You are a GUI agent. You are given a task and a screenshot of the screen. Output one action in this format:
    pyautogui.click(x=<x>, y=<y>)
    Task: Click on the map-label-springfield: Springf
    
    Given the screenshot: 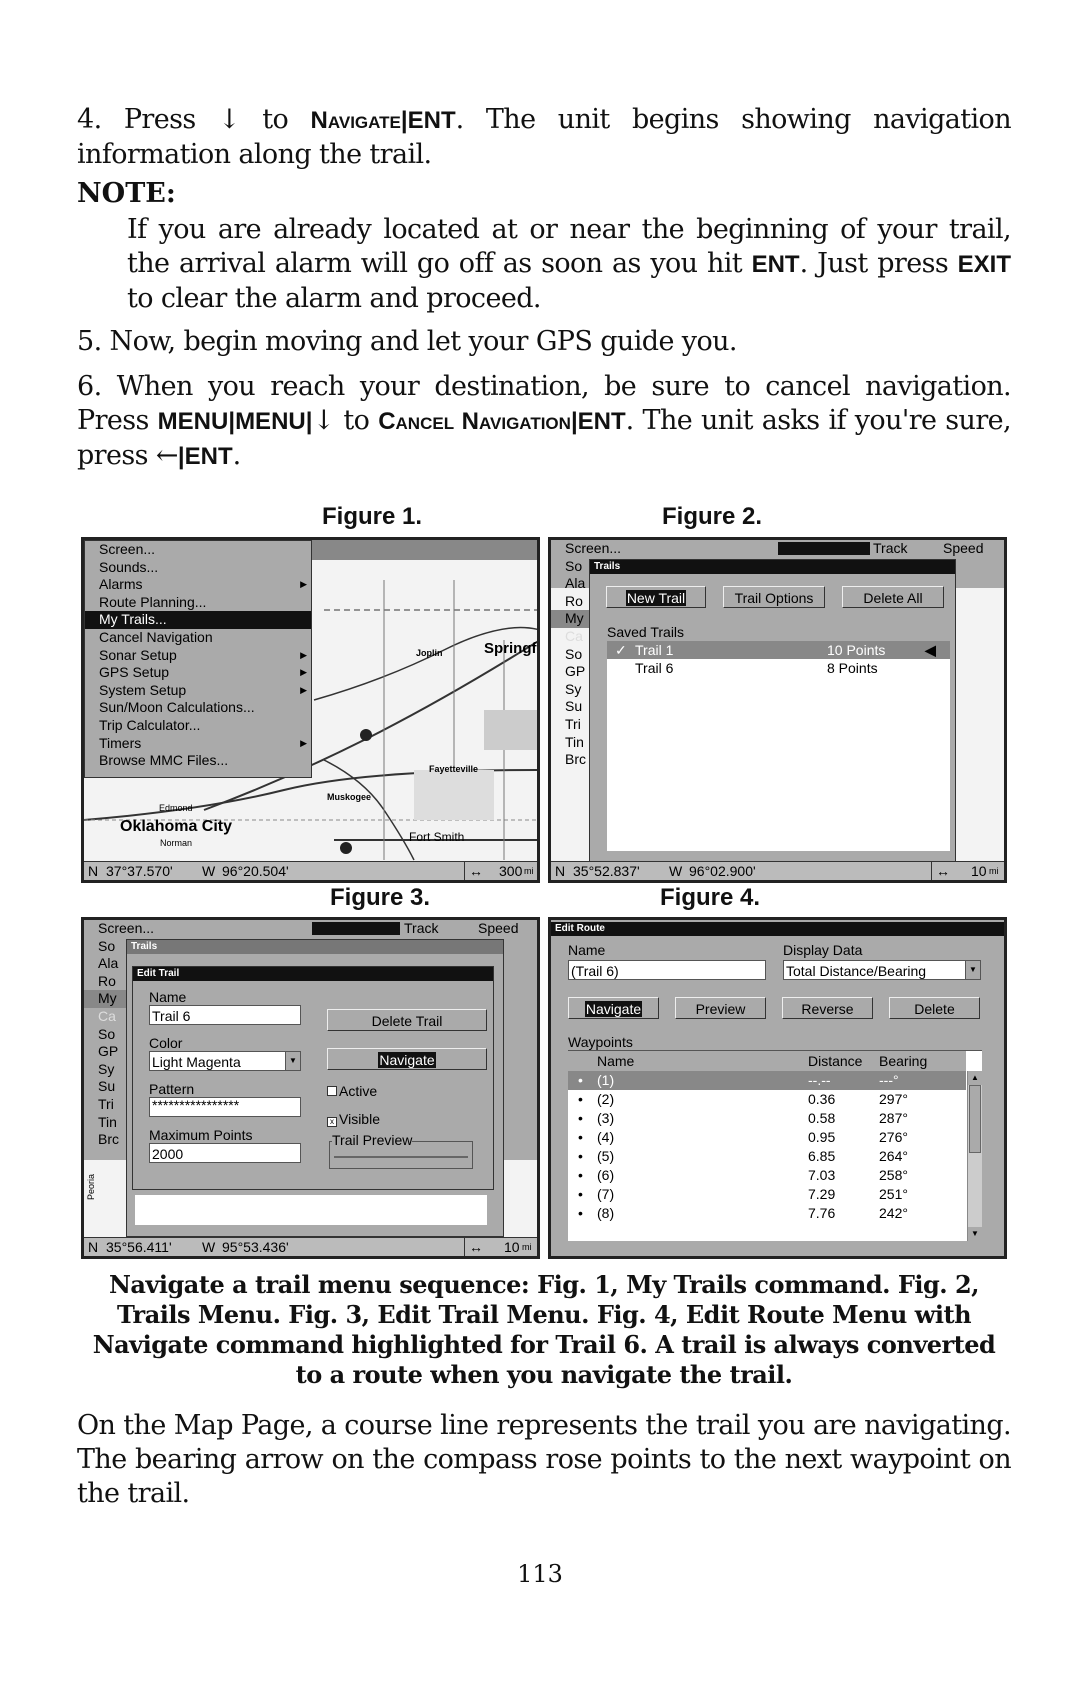 What is the action you would take?
    pyautogui.click(x=510, y=648)
    